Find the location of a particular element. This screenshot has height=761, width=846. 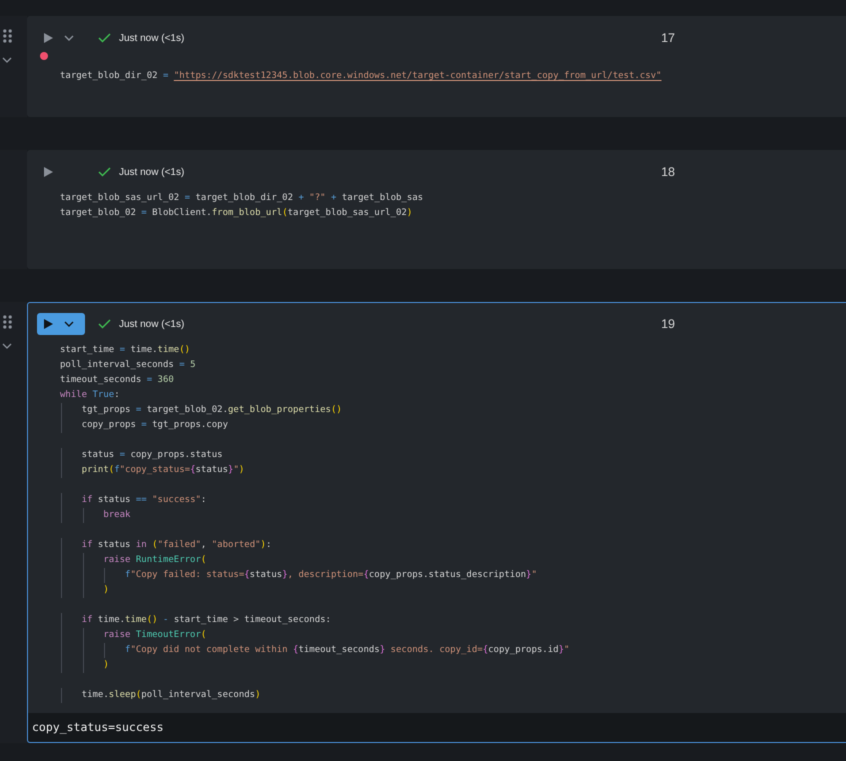

code-line: f"Copy failed: status={status}, description={copy_props.status_description}" is located at coordinates (298, 575).